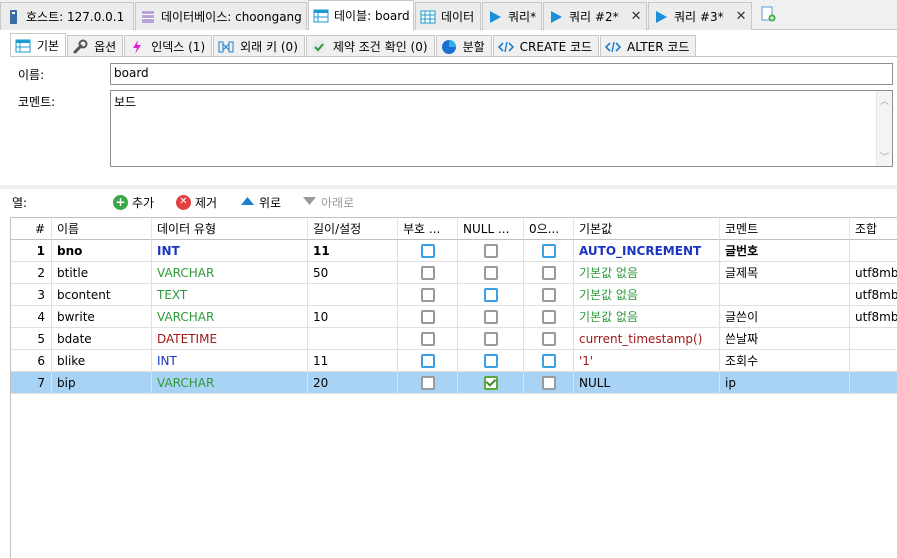 Image resolution: width=897 pixels, height=558 pixels. What do you see at coordinates (648, 46) in the screenshot?
I see `tab-alter-code: ALTER 코드` at bounding box center [648, 46].